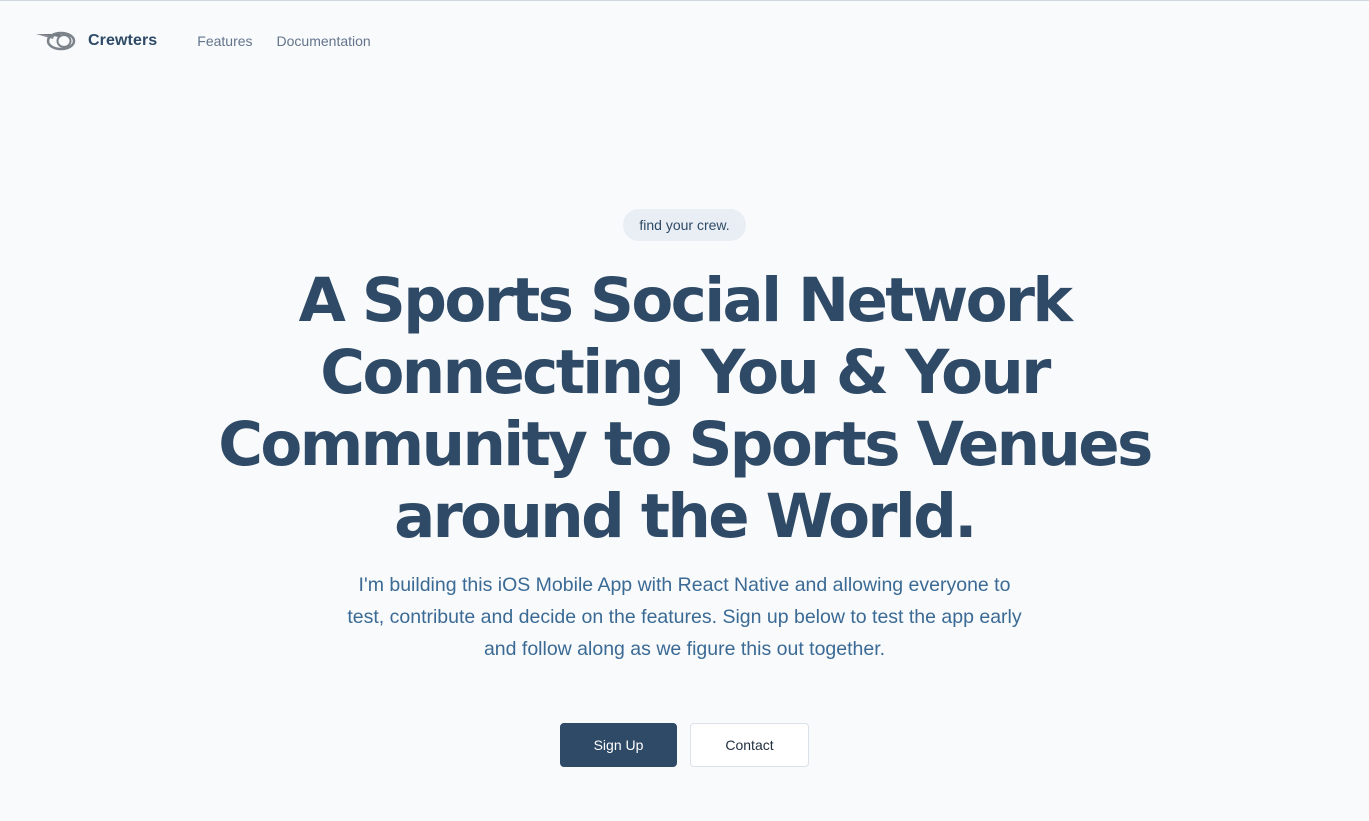 This screenshot has height=821, width=1369. What do you see at coordinates (684, 41) in the screenshot?
I see `site-header: Crewters Features Documentation` at bounding box center [684, 41].